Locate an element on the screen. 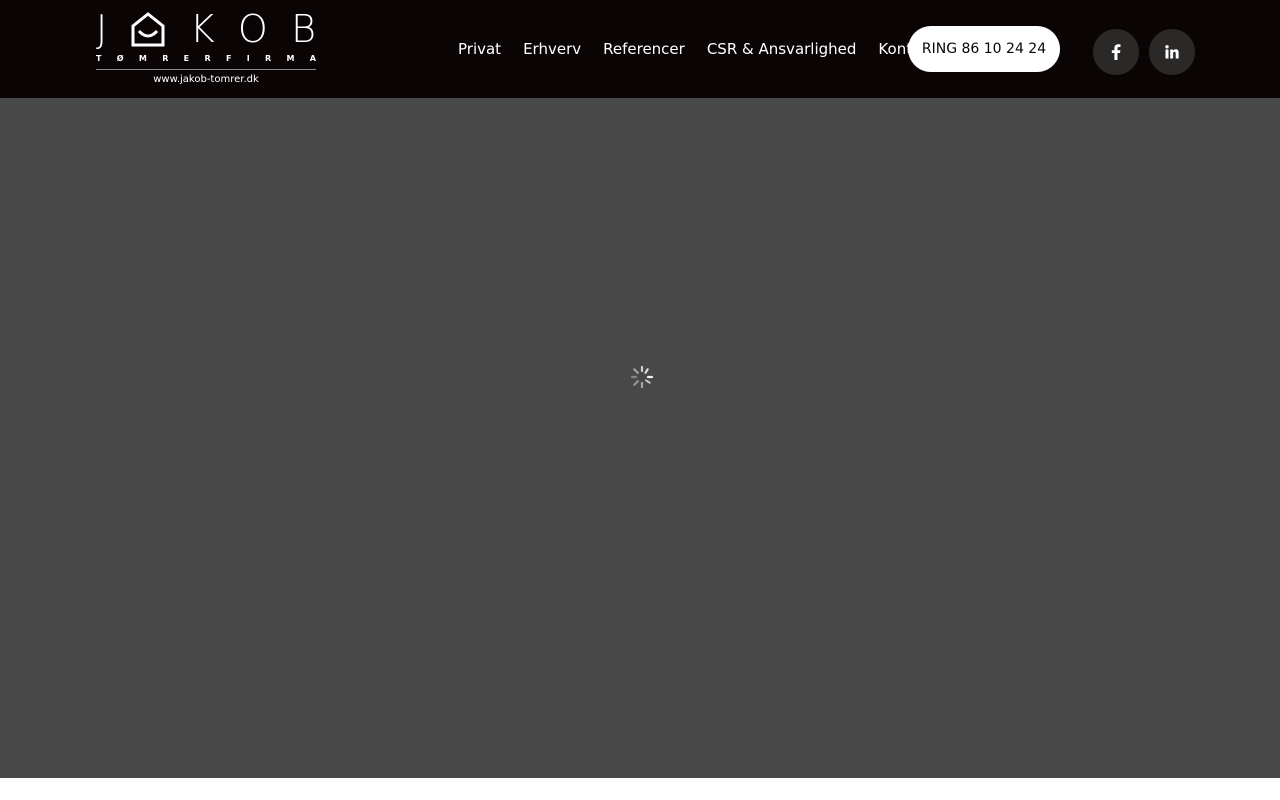 The width and height of the screenshot is (1280, 800). logo-wordmark: J K O B is located at coordinates (206, 29).